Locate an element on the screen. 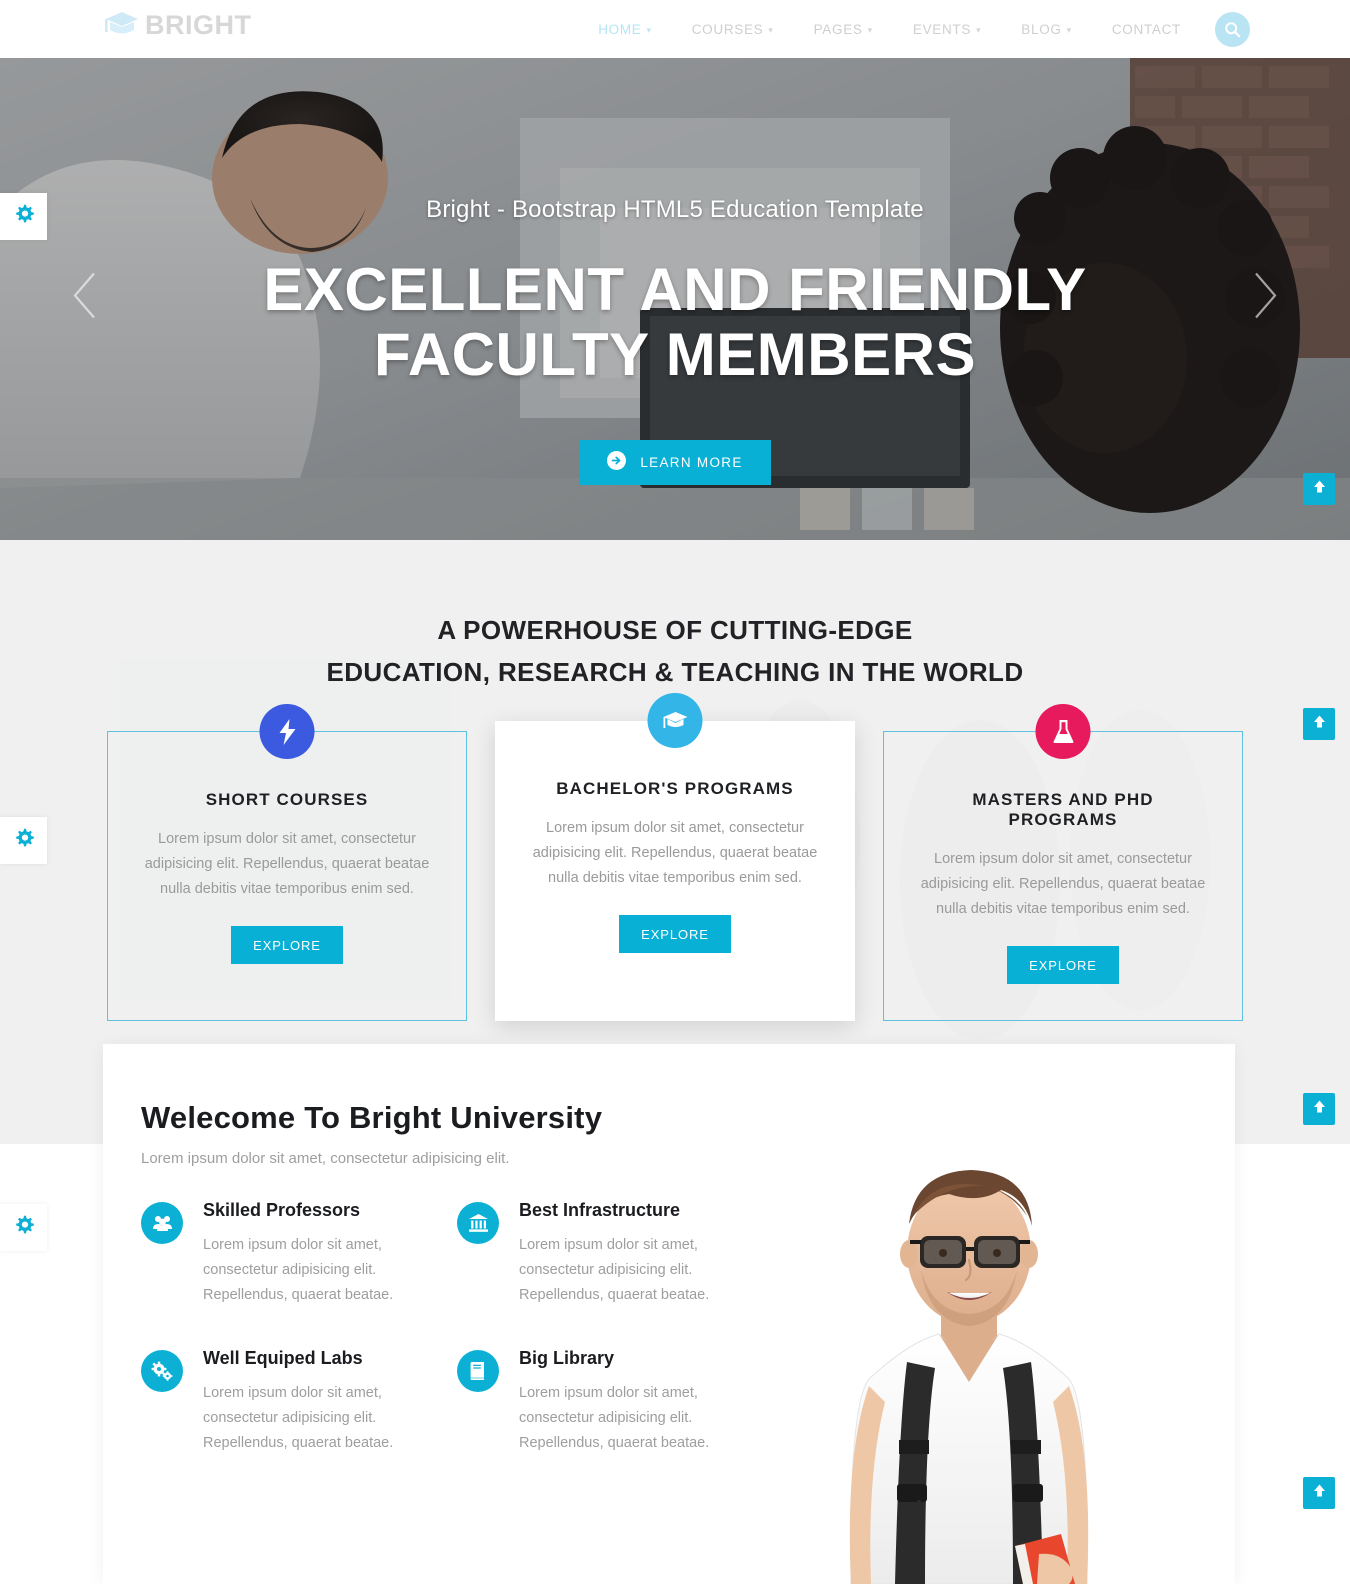 This screenshot has width=1350, height=1584. carousel-next-button is located at coordinates (1265, 299).